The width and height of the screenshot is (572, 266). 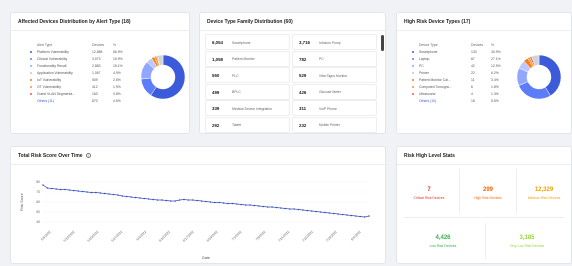 What do you see at coordinates (460, 60) in the screenshot?
I see `table-row: Laptop 87 27.1%` at bounding box center [460, 60].